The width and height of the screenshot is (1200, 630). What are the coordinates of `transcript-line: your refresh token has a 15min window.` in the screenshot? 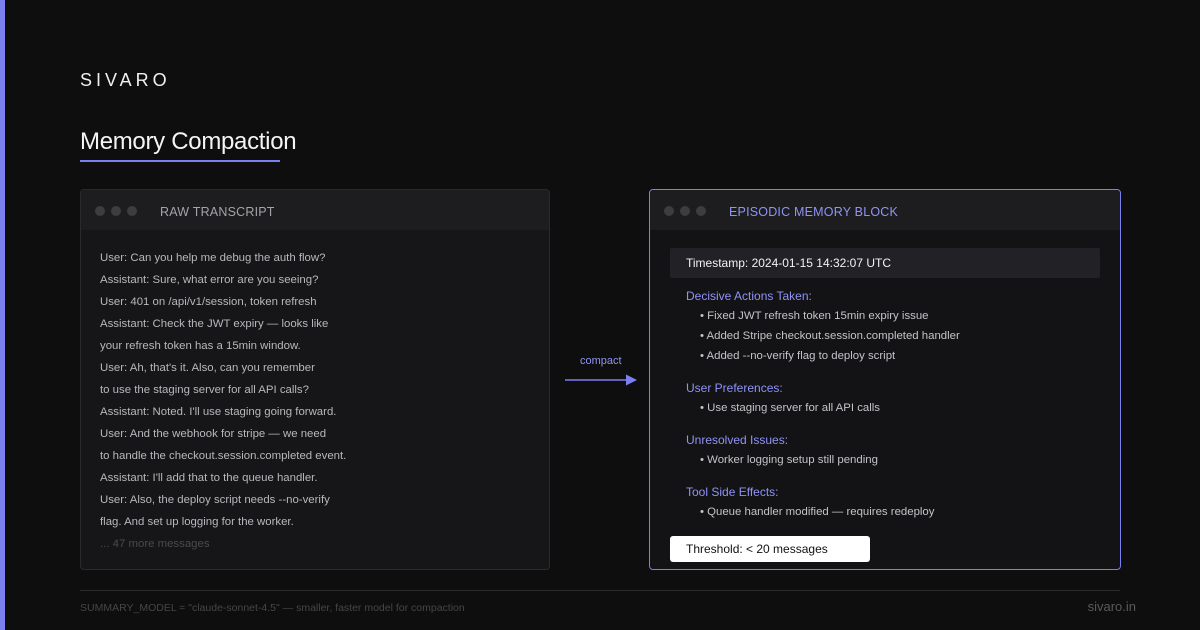 It's located at (200, 346).